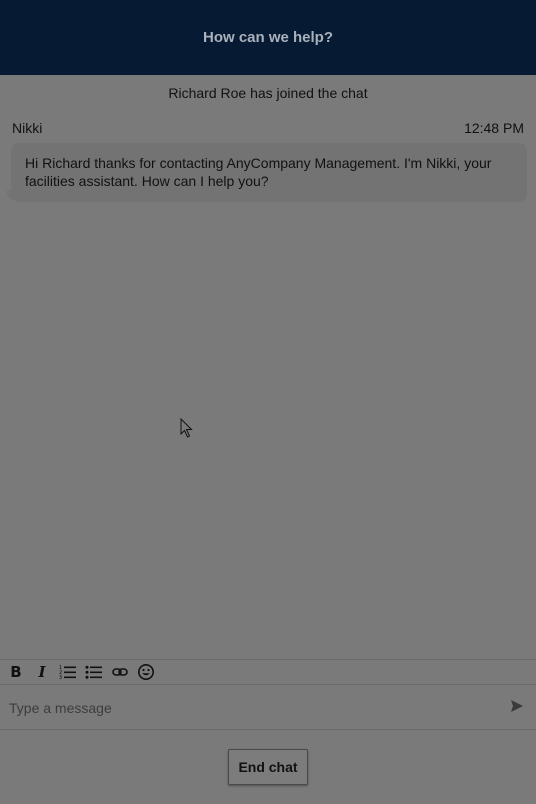  Describe the element at coordinates (42, 672) in the screenshot. I see `italic-icon: I` at that location.